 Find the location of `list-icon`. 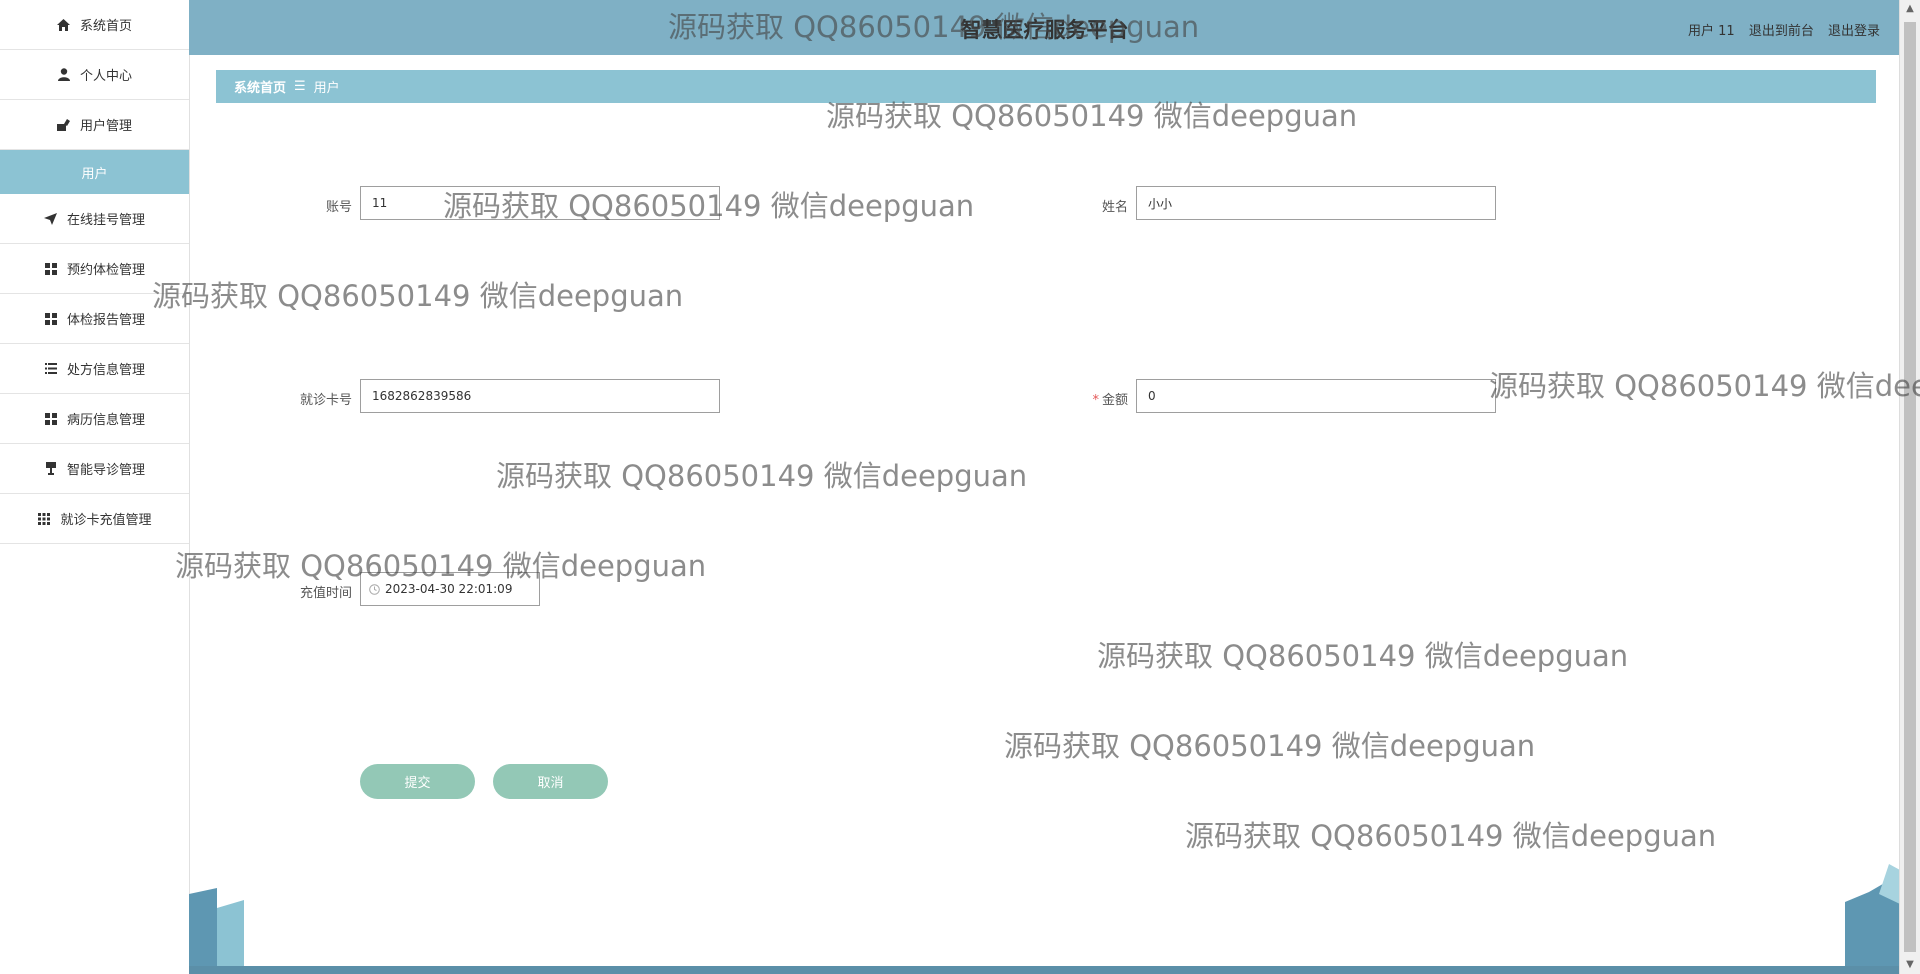

list-icon is located at coordinates (51, 369).